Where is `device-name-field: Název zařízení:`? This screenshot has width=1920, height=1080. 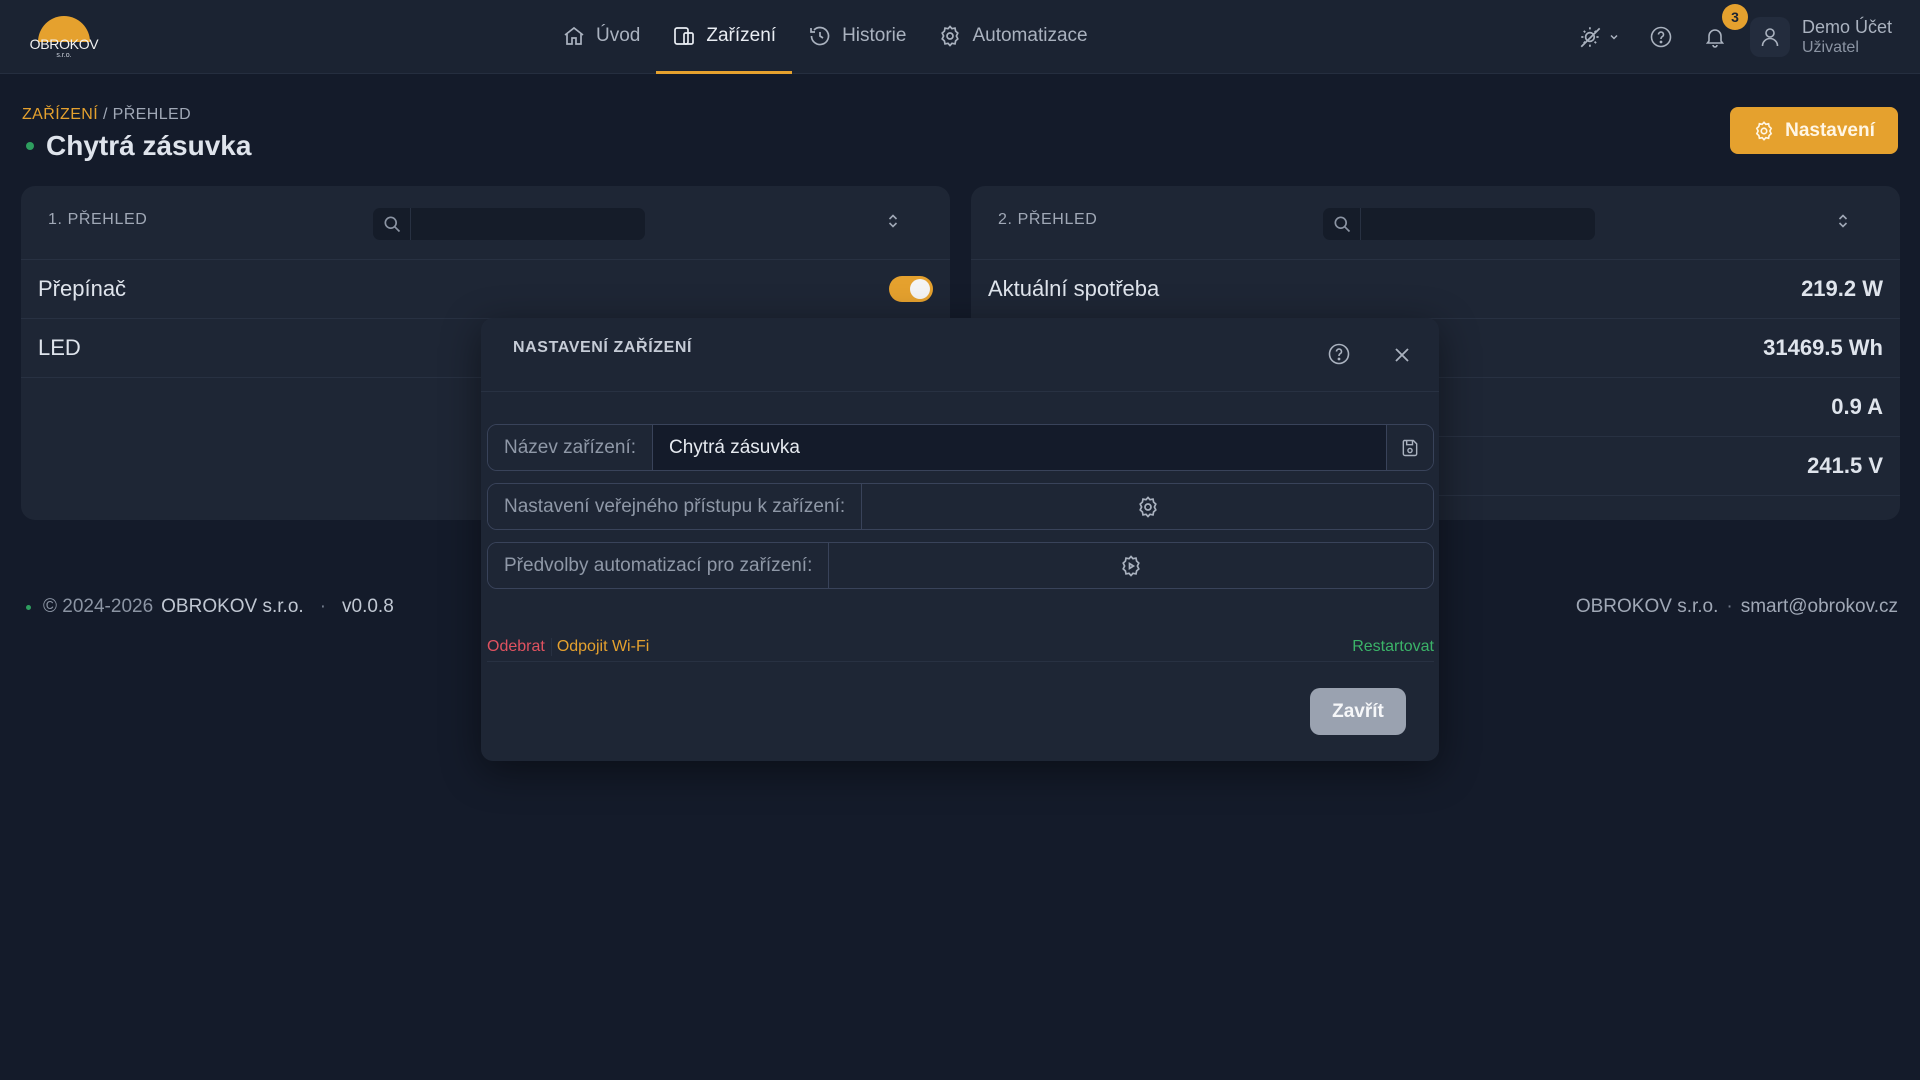
device-name-field: Název zařízení: is located at coordinates (960, 447).